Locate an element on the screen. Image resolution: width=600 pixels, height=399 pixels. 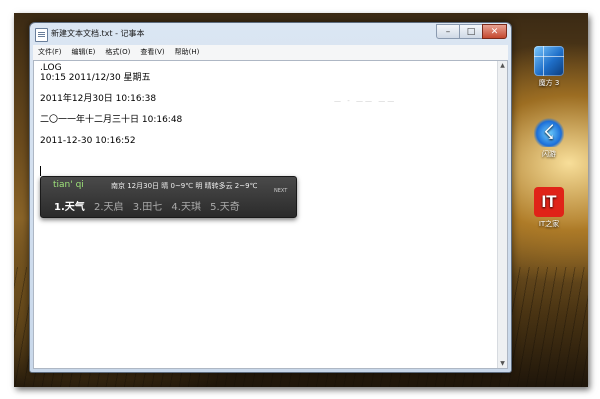
ime-candidate: 3.田七 is located at coordinates (148, 207).